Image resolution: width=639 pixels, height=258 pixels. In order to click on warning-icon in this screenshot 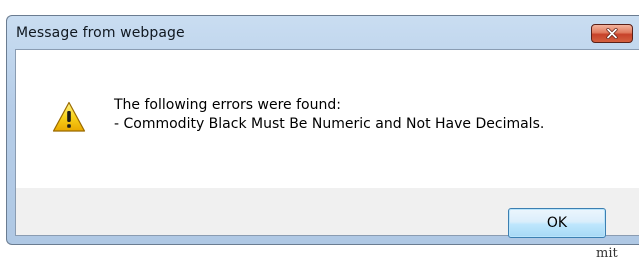, I will do `click(69, 116)`.